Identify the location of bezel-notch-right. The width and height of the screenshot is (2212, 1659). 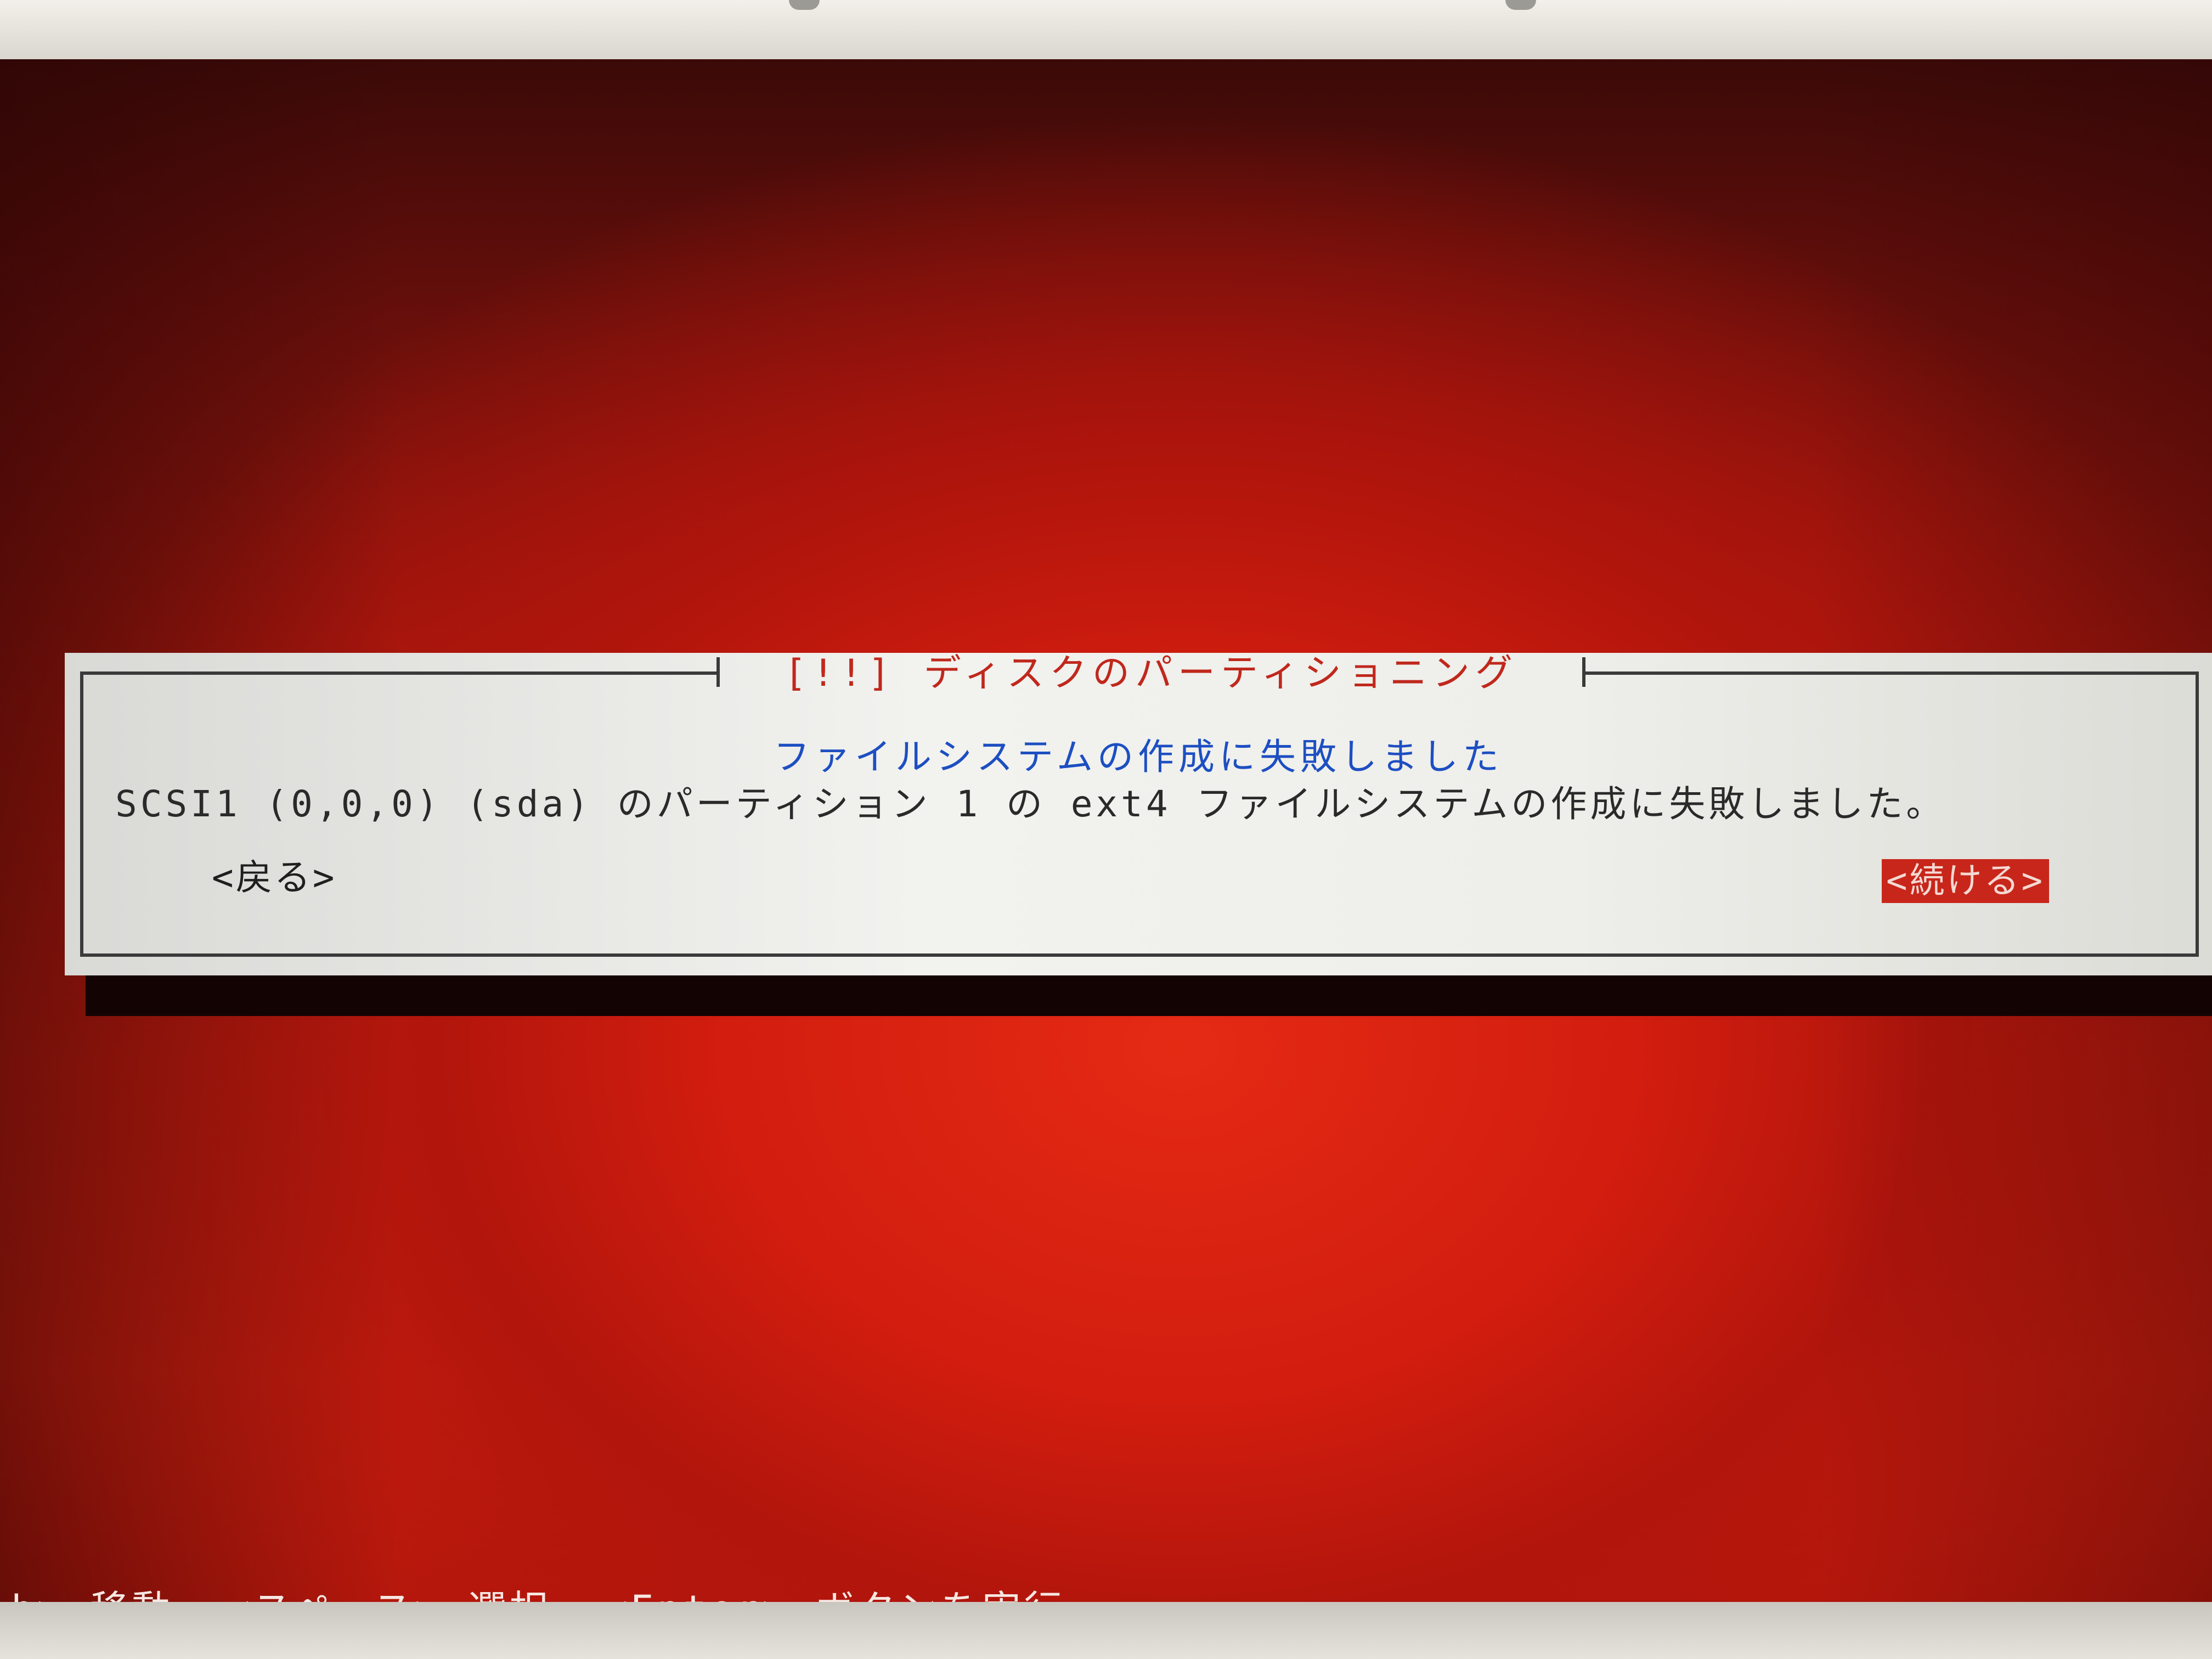
(1520, 5).